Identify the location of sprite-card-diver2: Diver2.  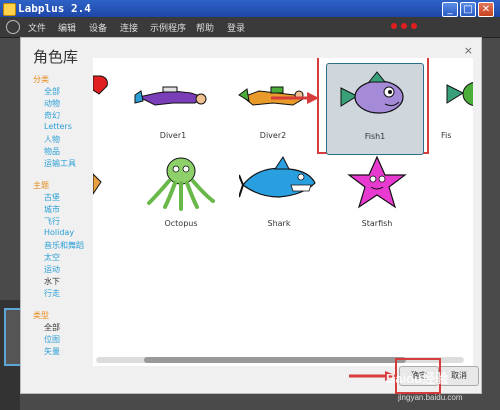
(273, 108).